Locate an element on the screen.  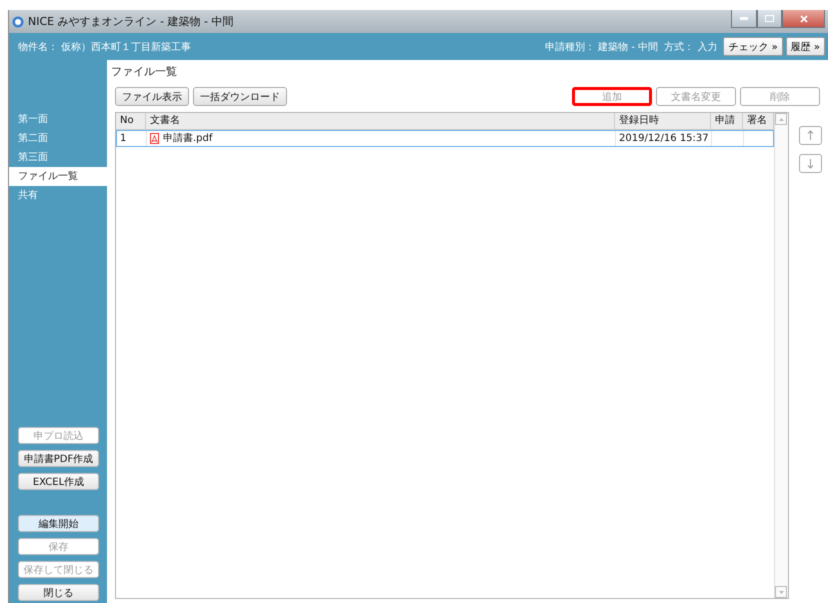
table-row: 1 申請書.pdf 2019/12/16 15:37 is located at coordinates (445, 138).